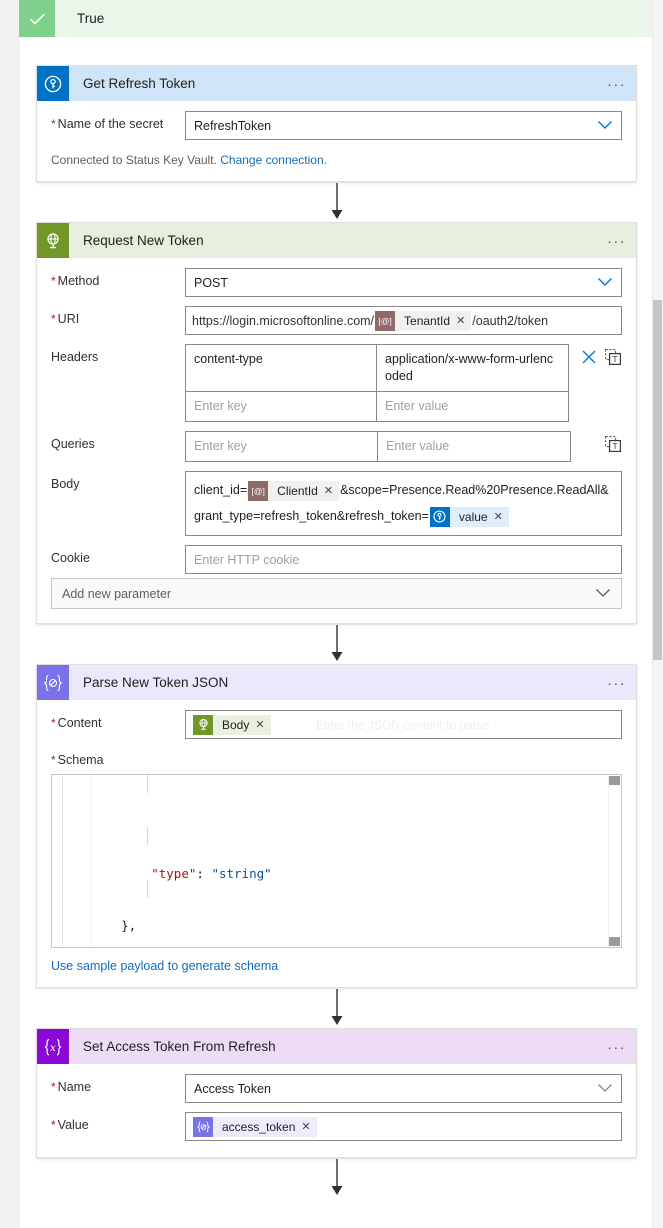 The width and height of the screenshot is (663, 1228). Describe the element at coordinates (281, 407) in the screenshot. I see `header-key-input-empty: Enter key` at that location.